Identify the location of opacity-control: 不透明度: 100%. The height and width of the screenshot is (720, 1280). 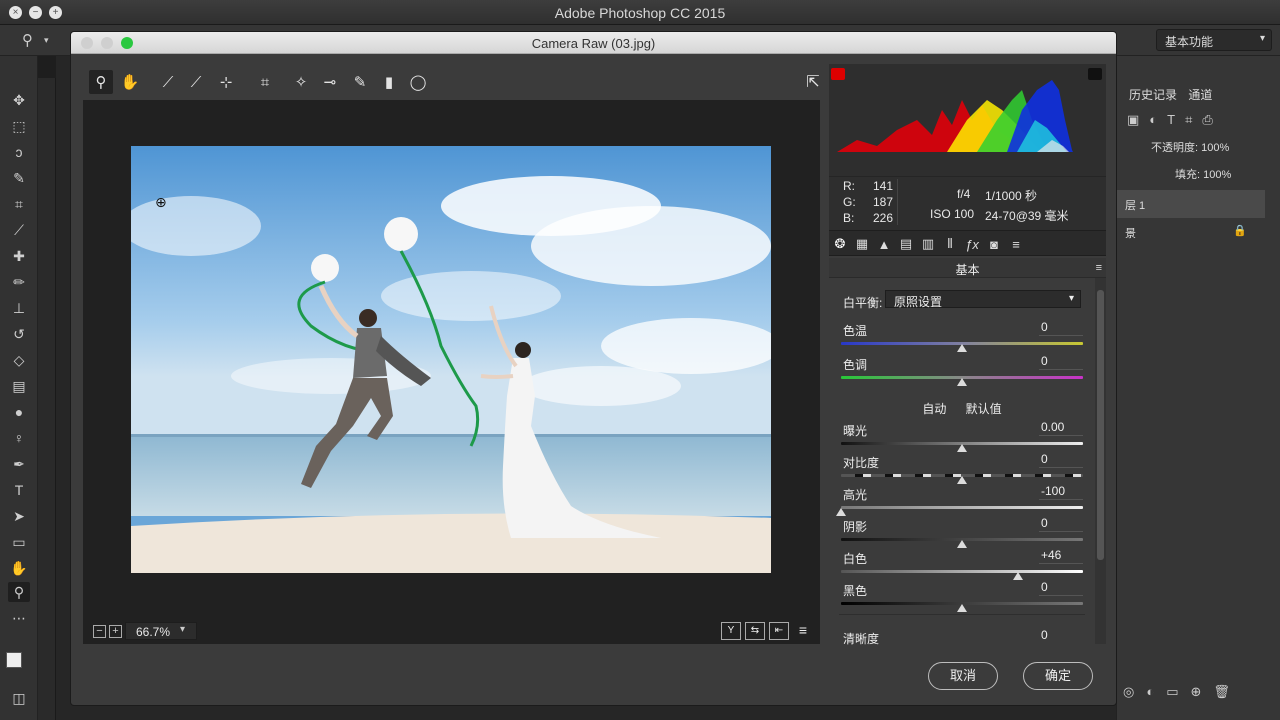
(1190, 147).